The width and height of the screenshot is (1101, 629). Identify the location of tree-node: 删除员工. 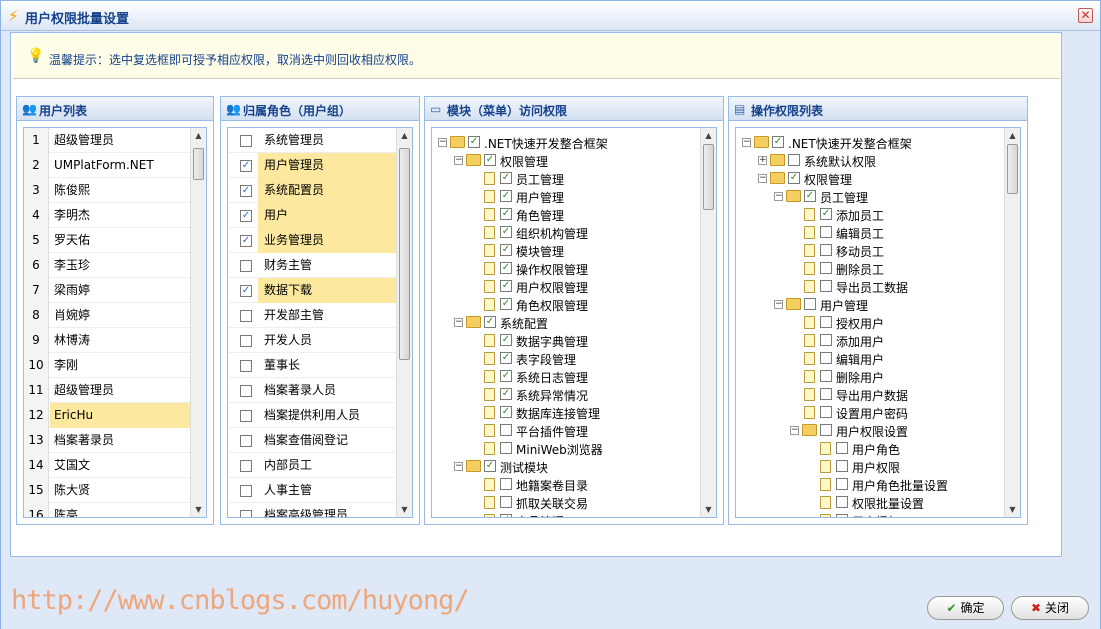
(870, 269).